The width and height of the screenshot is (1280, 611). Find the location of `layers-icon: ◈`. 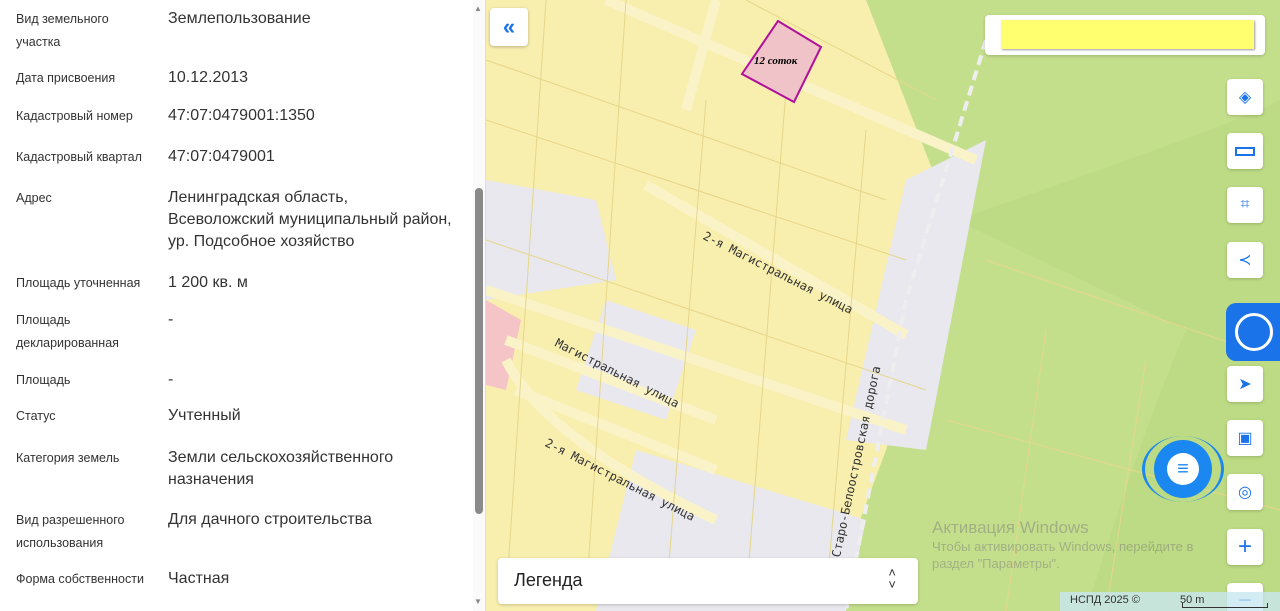

layers-icon: ◈ is located at coordinates (1245, 97).